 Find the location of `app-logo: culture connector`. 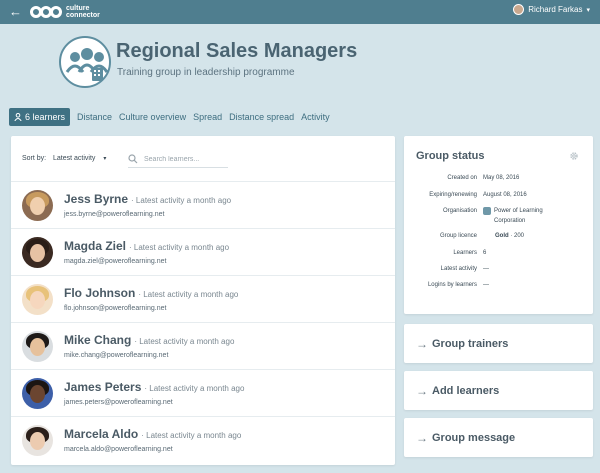

app-logo: culture connector is located at coordinates (65, 12).